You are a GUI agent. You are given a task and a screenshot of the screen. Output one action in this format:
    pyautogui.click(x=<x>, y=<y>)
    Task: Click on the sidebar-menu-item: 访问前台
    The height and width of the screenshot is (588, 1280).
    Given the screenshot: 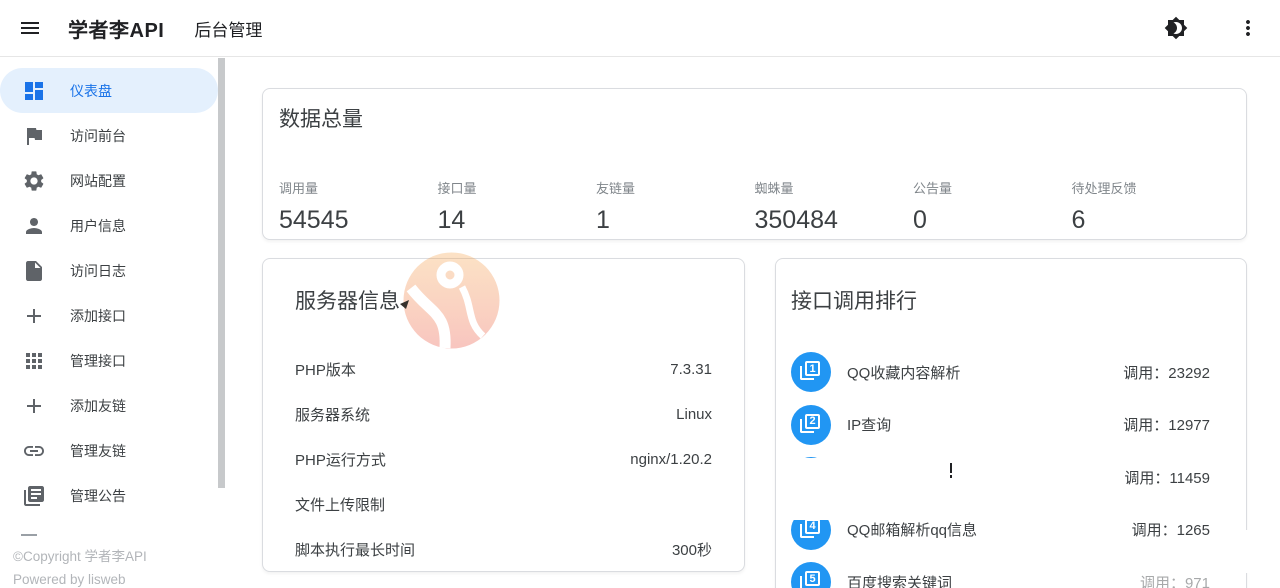 What is the action you would take?
    pyautogui.click(x=109, y=135)
    